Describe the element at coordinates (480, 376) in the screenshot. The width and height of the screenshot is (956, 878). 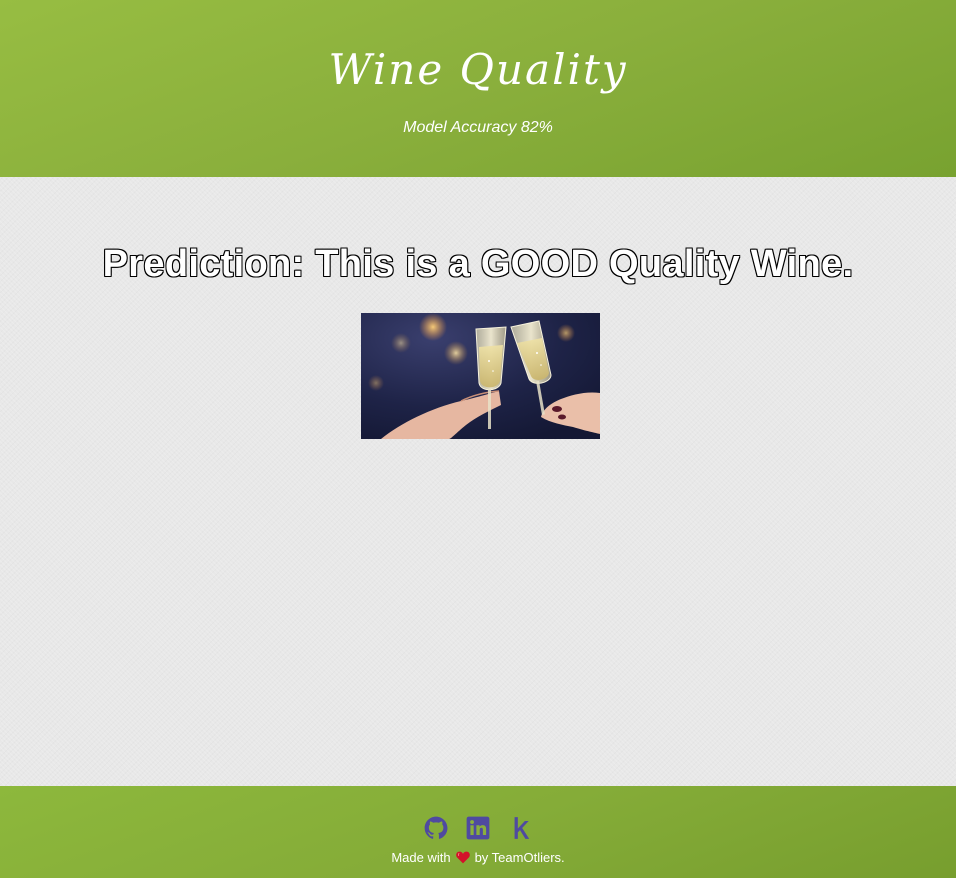
I see `champagne-toast-photo` at that location.